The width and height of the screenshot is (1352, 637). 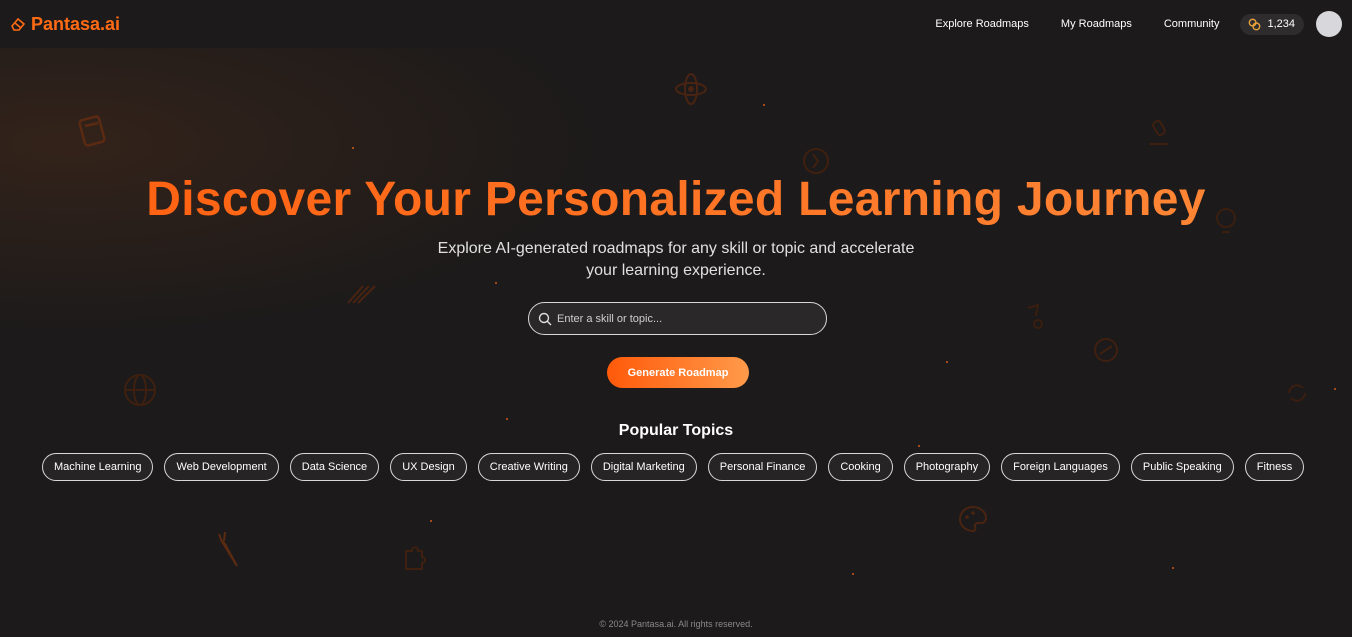 I want to click on target-icon, so click(x=1106, y=350).